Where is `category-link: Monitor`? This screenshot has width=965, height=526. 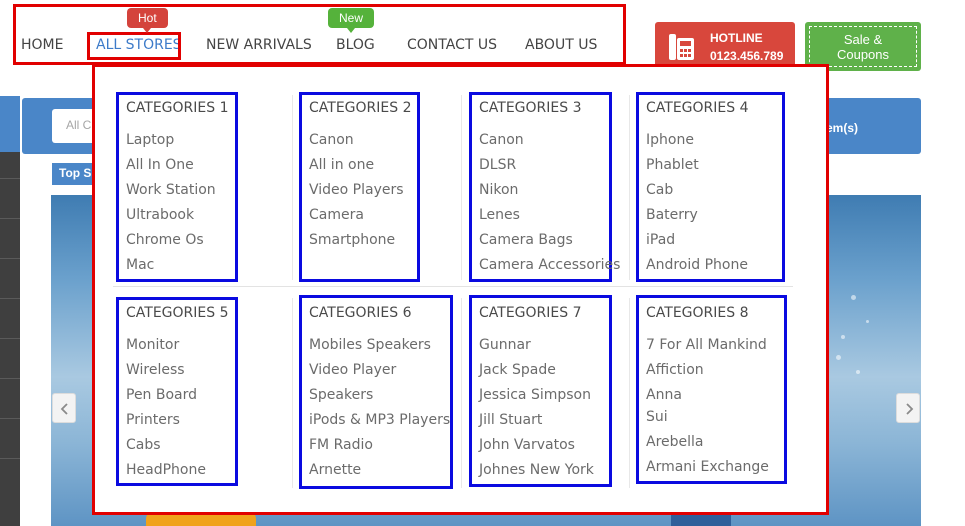 category-link: Monitor is located at coordinates (166, 348).